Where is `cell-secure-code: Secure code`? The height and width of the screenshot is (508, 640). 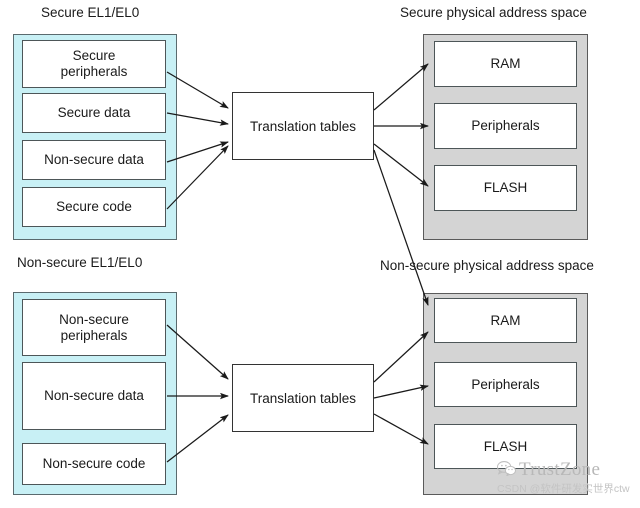 cell-secure-code: Secure code is located at coordinates (94, 207).